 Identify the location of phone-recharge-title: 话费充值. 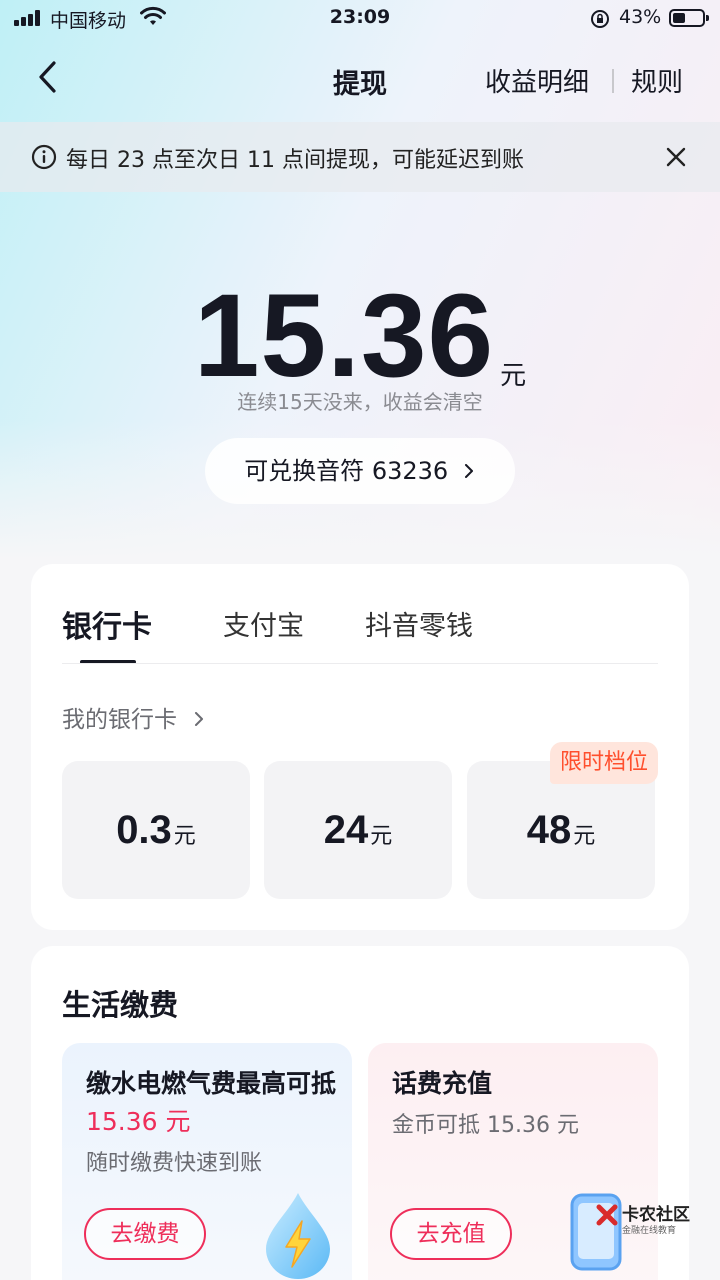
(442, 1083).